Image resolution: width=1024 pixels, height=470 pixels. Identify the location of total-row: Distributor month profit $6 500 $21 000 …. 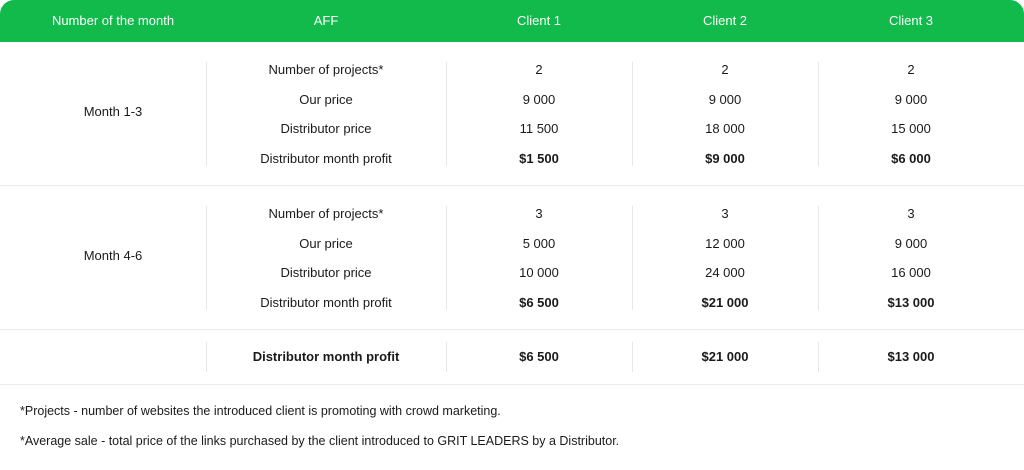
(512, 357).